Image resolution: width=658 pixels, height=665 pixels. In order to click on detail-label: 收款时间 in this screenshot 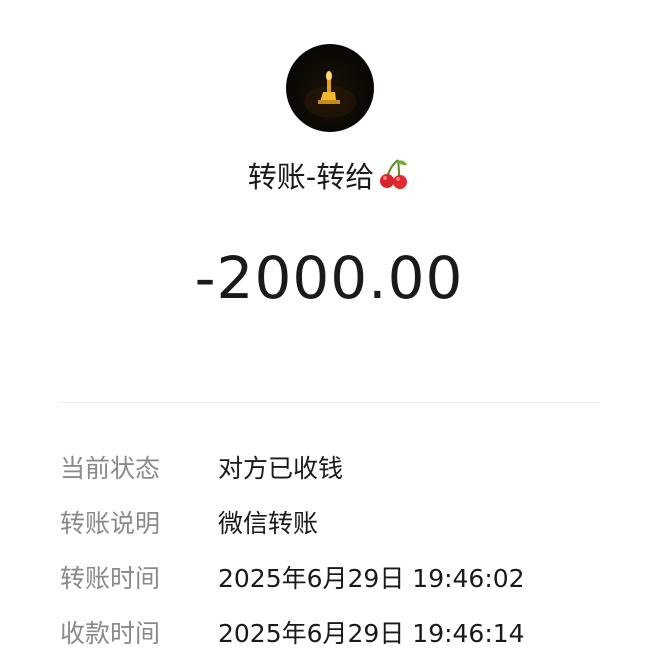, I will do `click(110, 633)`.